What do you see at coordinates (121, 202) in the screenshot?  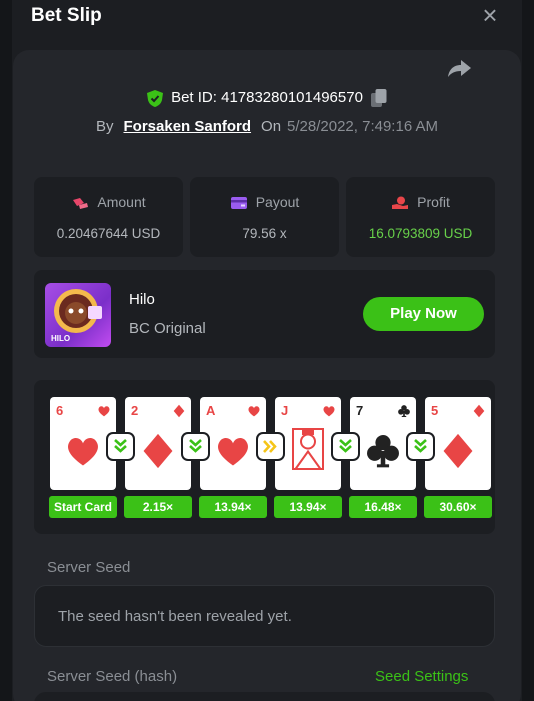 I see `amount-label: Amount` at bounding box center [121, 202].